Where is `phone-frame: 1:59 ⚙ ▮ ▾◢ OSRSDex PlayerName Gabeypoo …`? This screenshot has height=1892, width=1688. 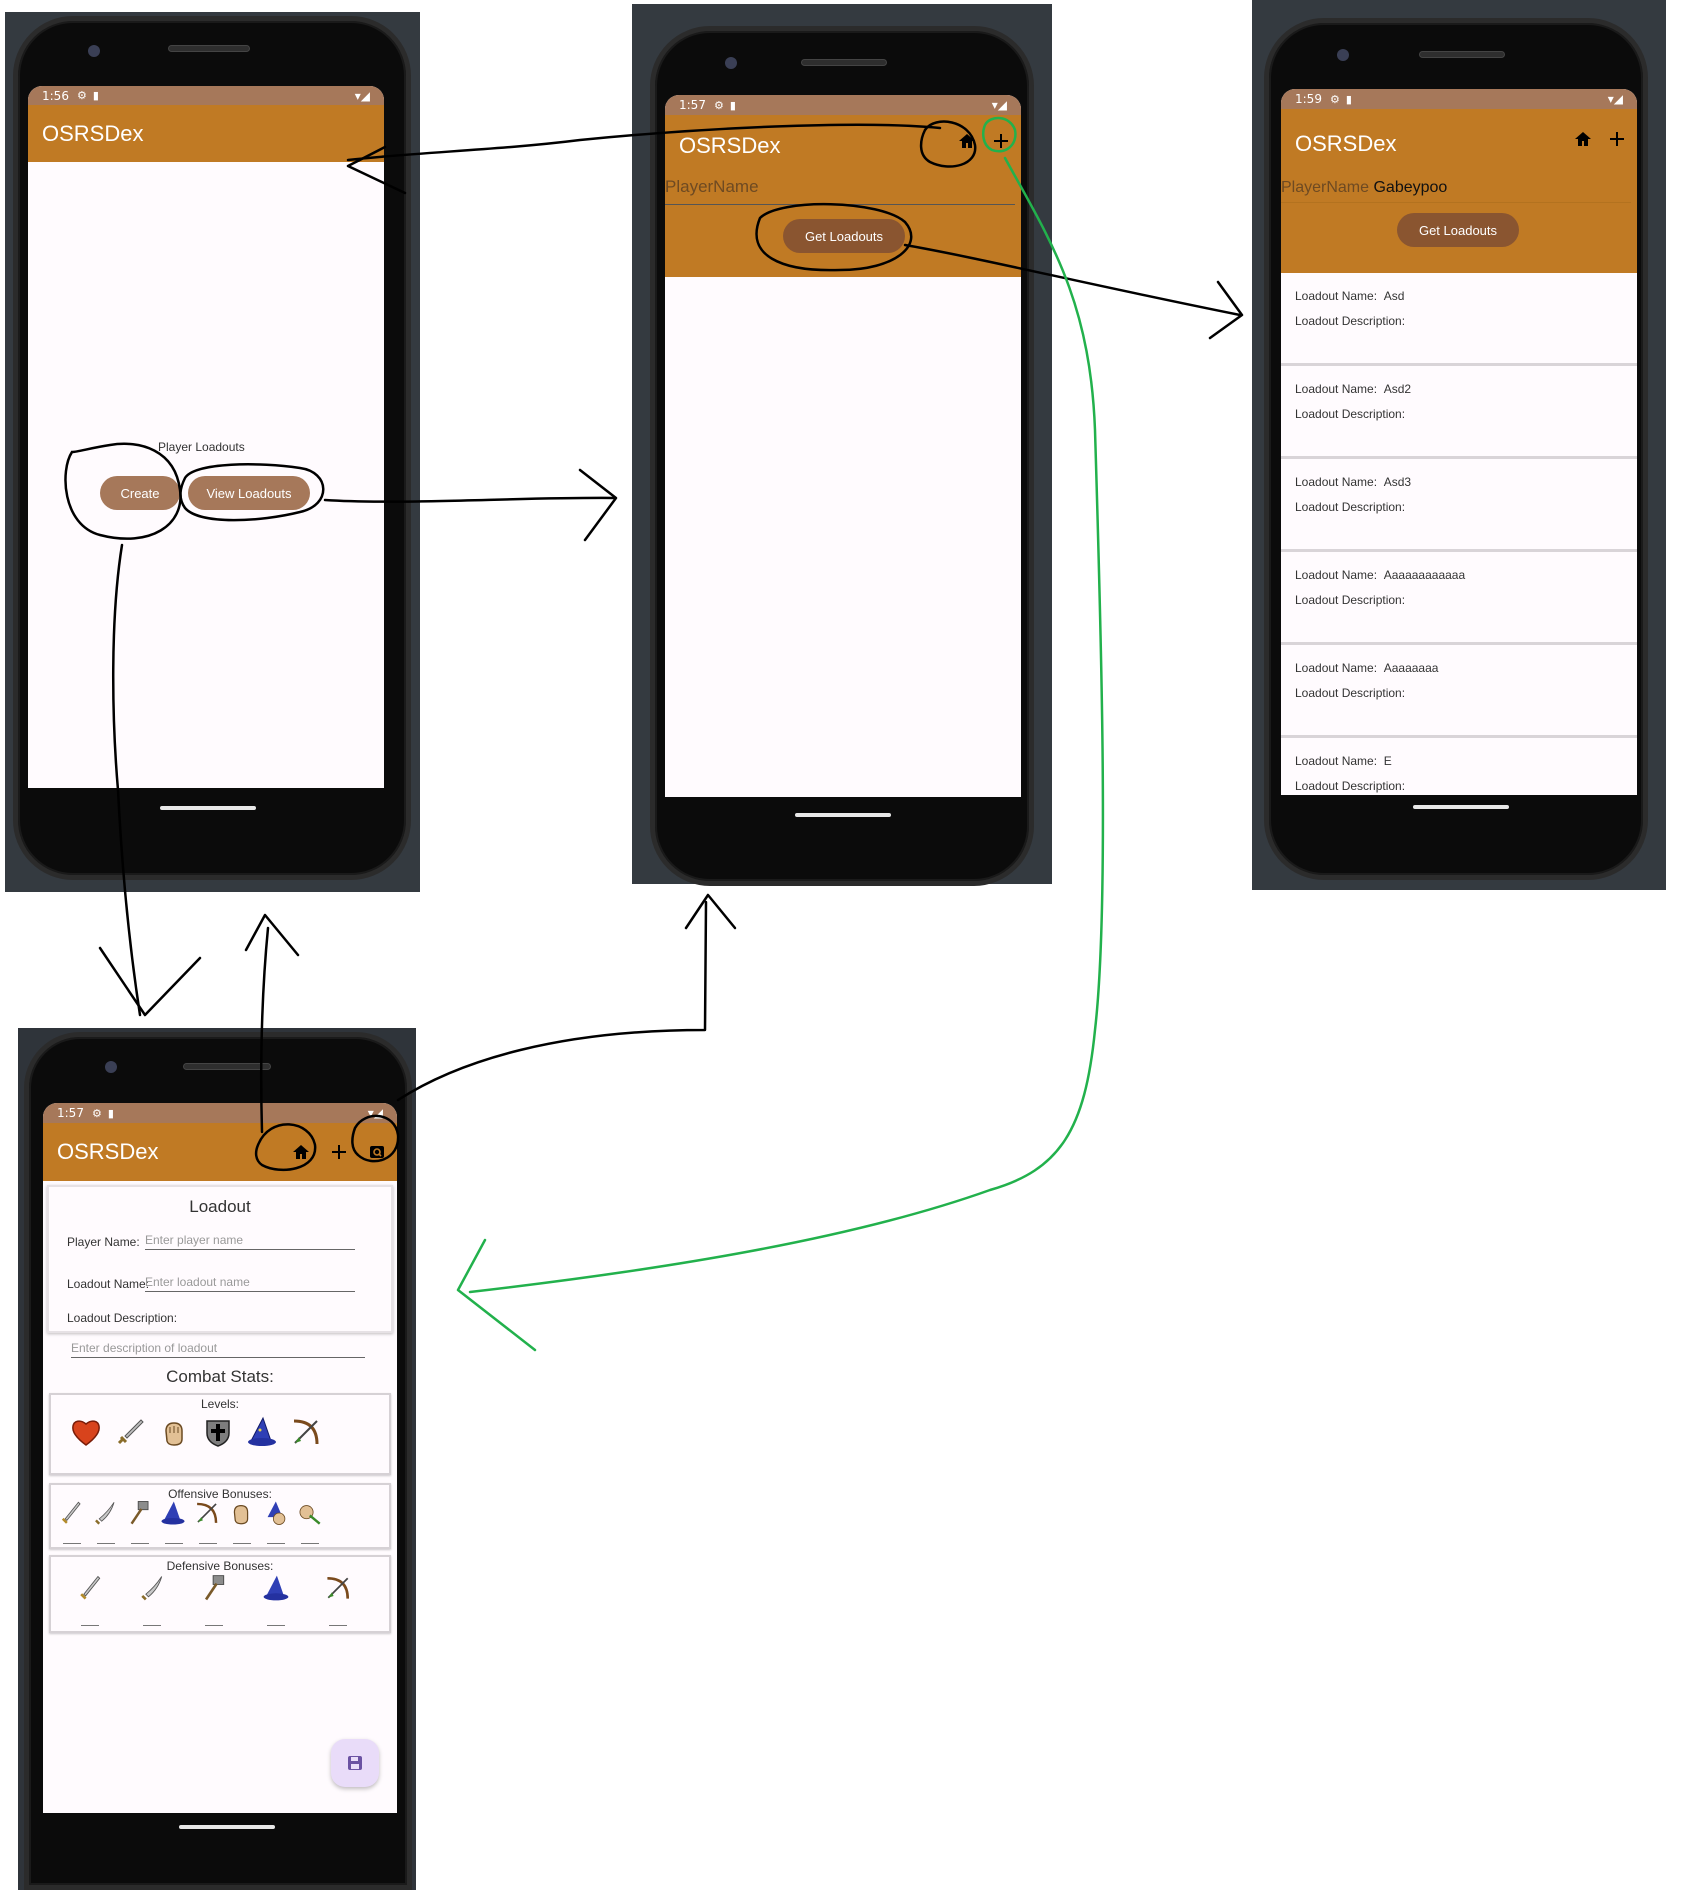 phone-frame: 1:59 ⚙ ▮ ▾◢ OSRSDex PlayerName Gabeypoo … is located at coordinates (1456, 449).